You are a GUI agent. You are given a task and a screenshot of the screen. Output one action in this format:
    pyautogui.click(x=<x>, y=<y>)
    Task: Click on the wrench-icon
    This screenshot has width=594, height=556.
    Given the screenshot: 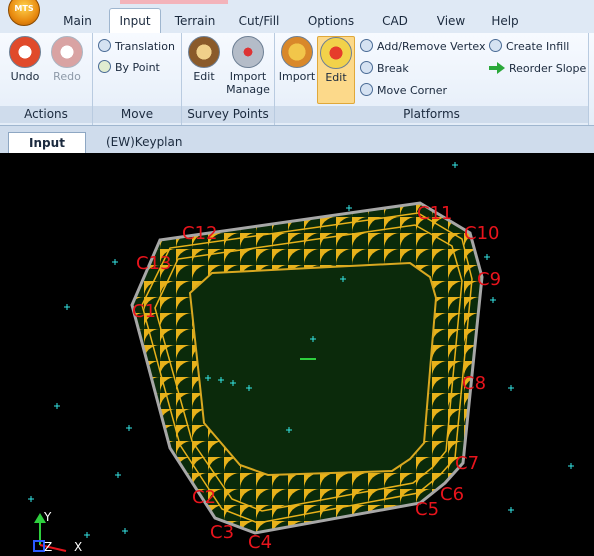 What is the action you would take?
    pyautogui.click(x=248, y=52)
    